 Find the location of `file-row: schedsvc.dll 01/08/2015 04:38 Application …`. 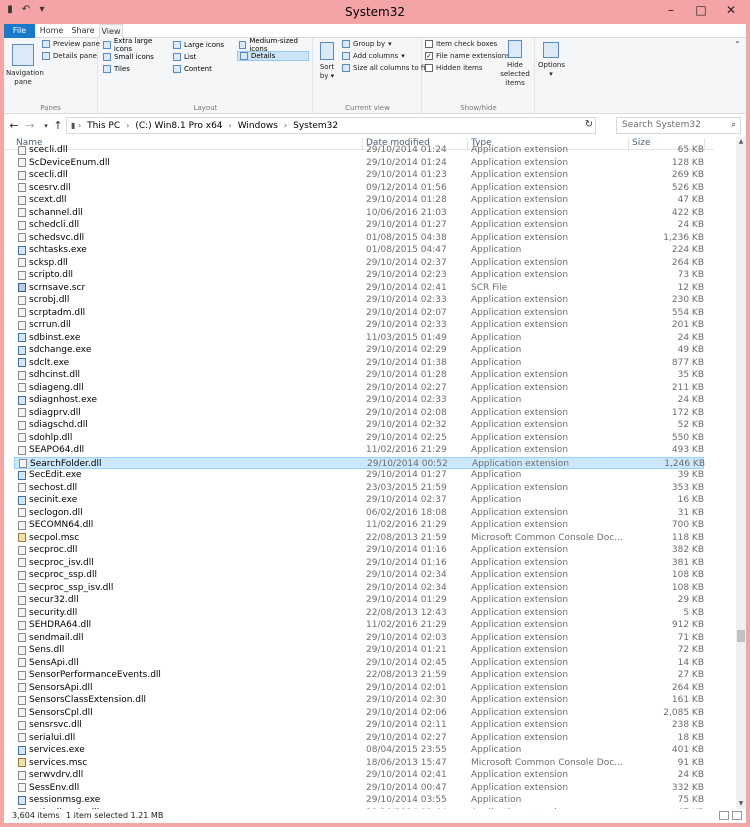

file-row: schedsvc.dll 01/08/2015 04:38 Application … is located at coordinates (359, 238).